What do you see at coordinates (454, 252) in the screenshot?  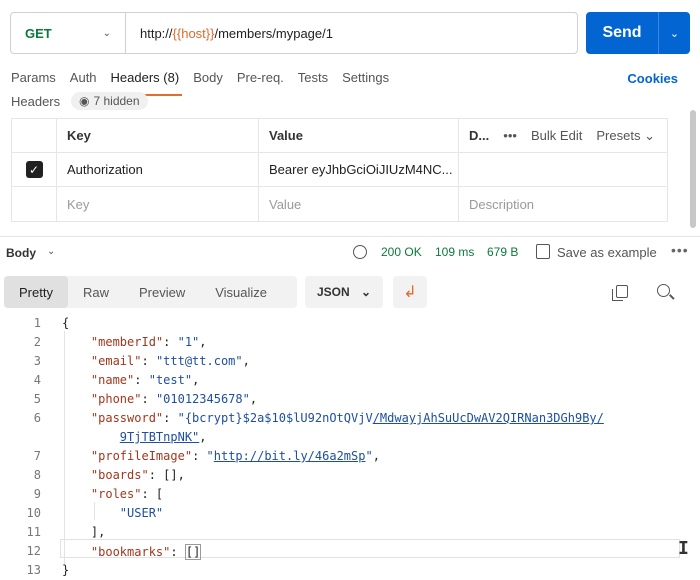 I see `response-time: 109 ms` at bounding box center [454, 252].